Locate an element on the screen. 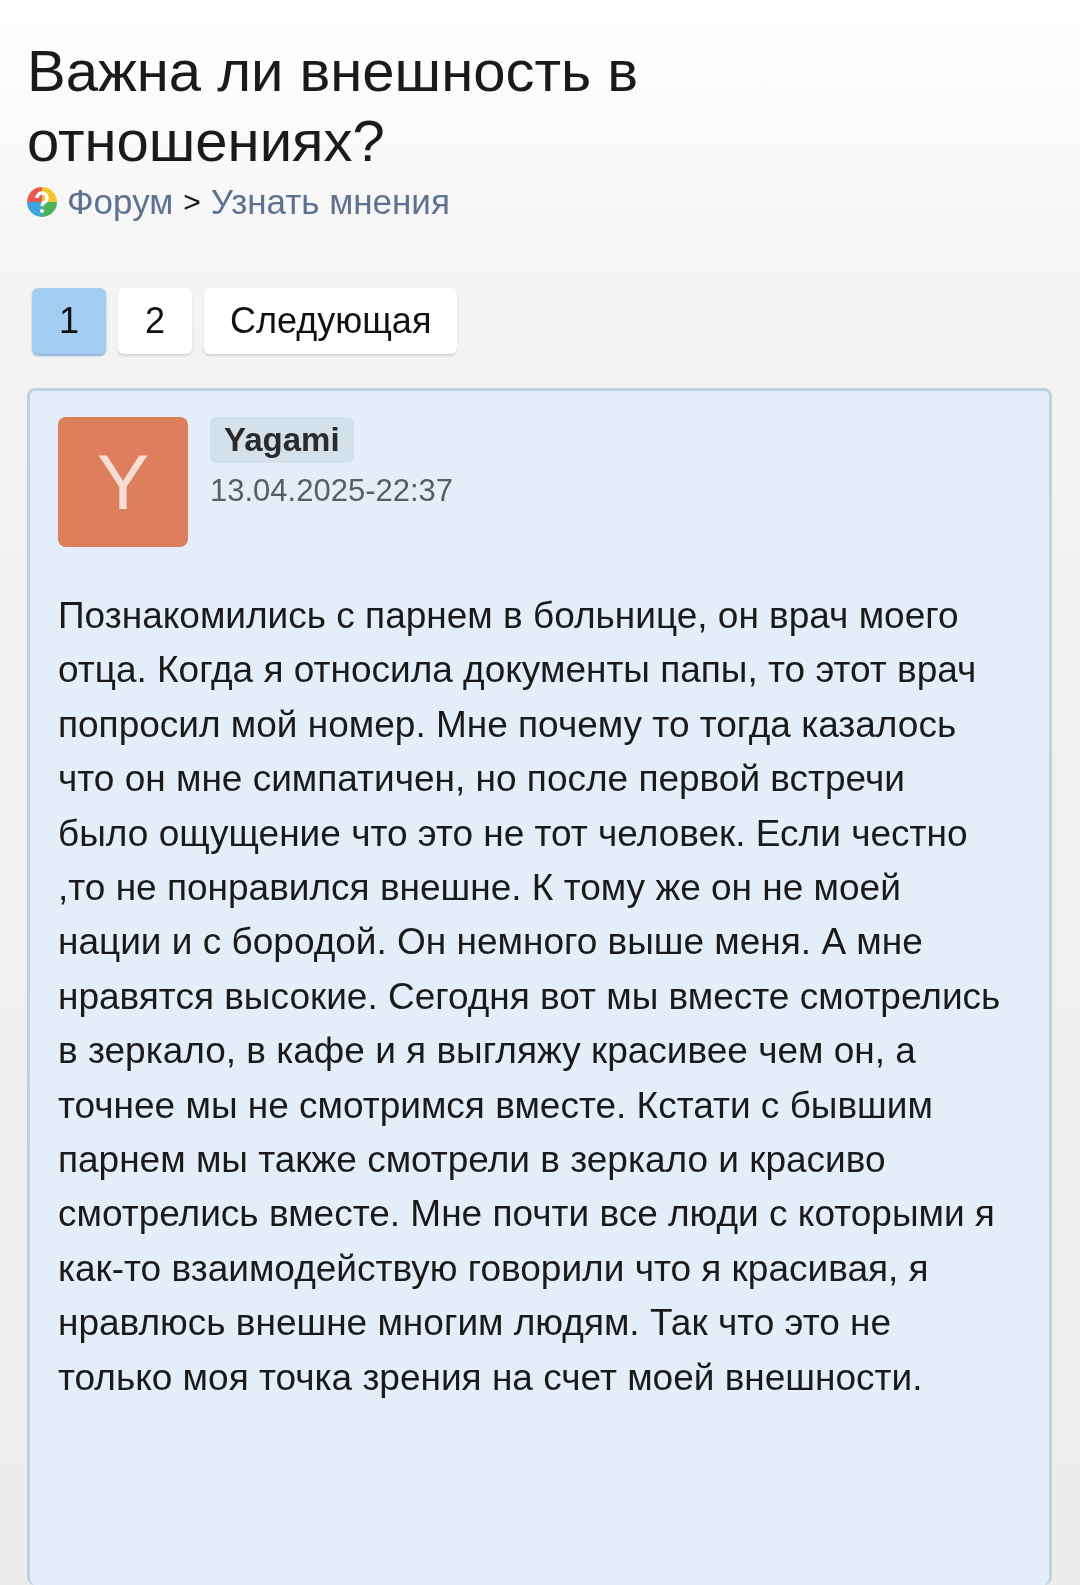 The width and height of the screenshot is (1080, 1585). post-date: 13.04.2025-22:37 is located at coordinates (332, 491).